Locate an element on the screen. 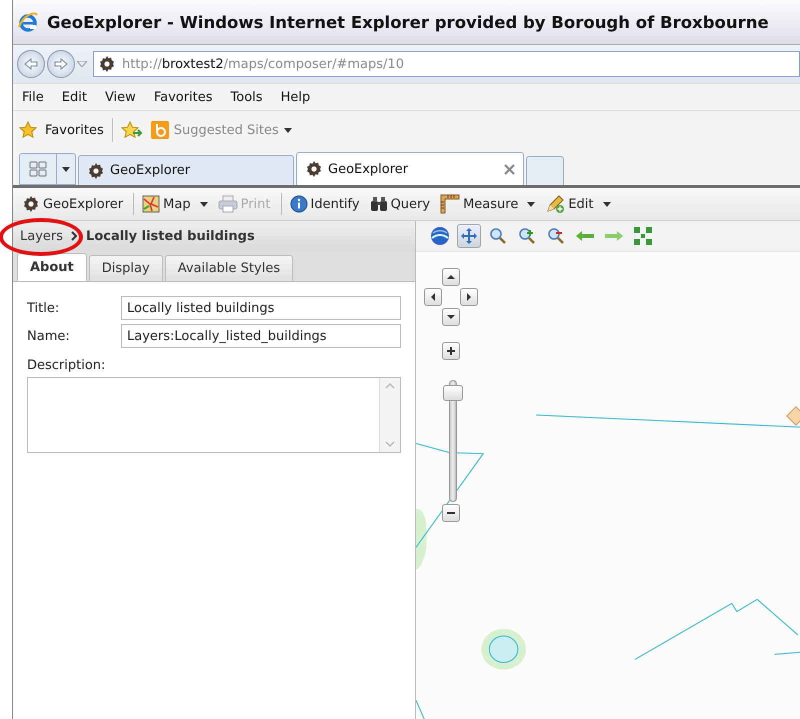  zoom-slider is located at coordinates (453, 441).